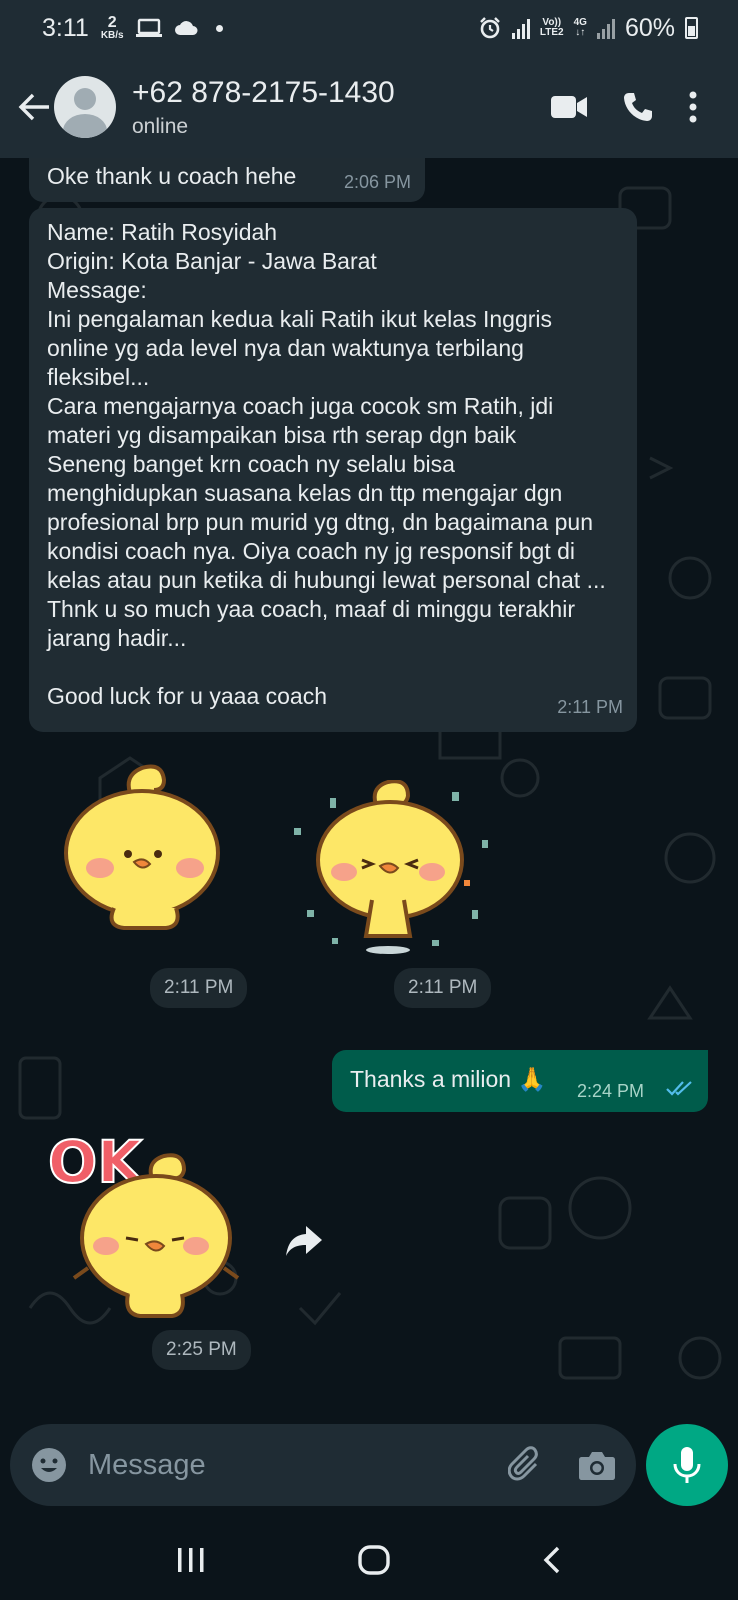  Describe the element at coordinates (374, 1560) in the screenshot. I see `home-icon` at that location.